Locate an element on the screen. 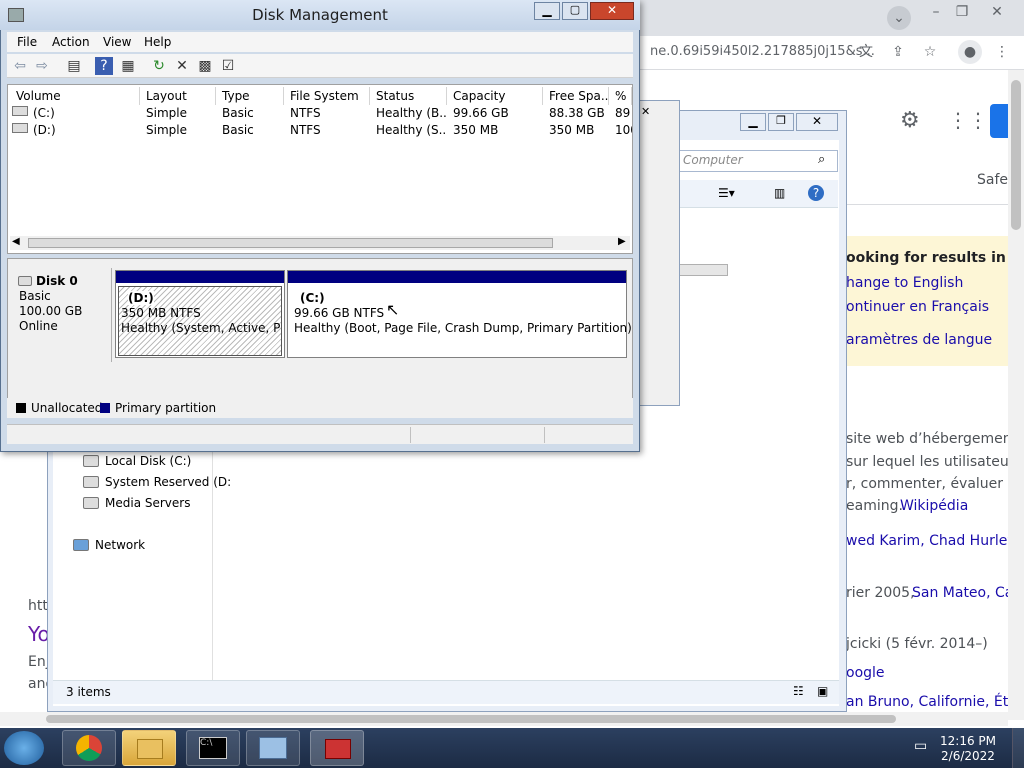  scrollbar-thumb is located at coordinates (1016, 155).